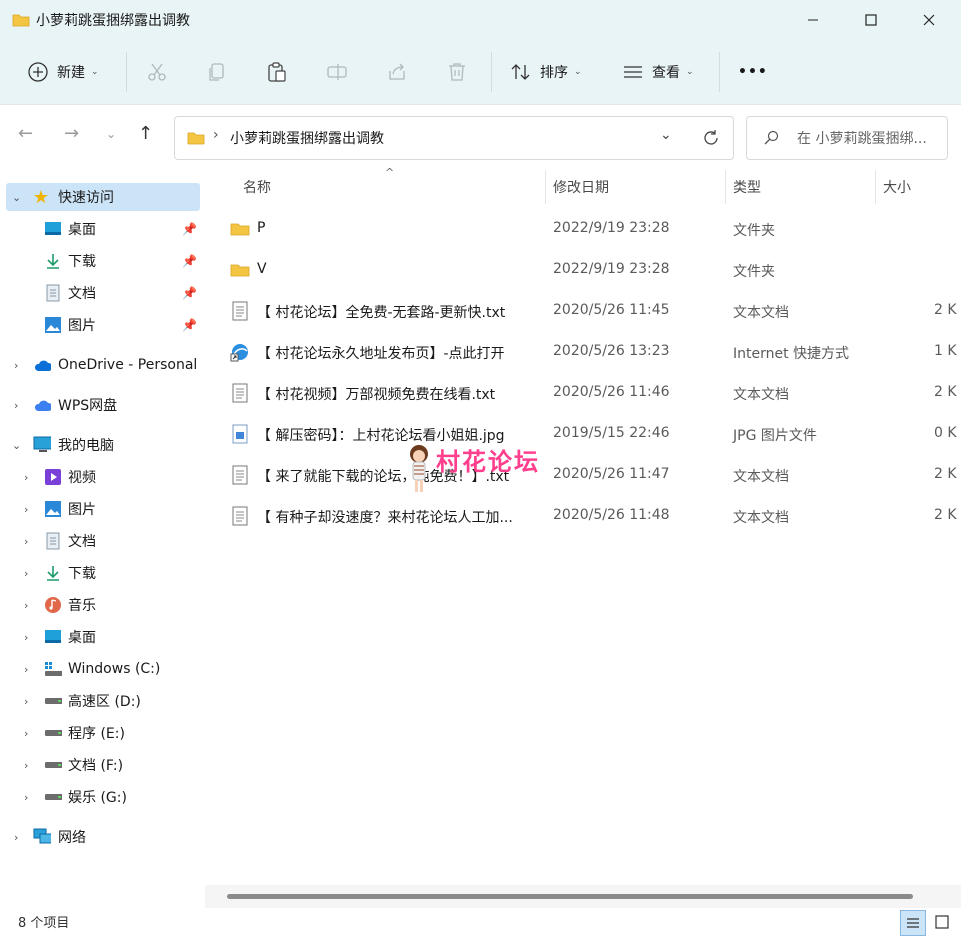  I want to click on copy-button, so click(217, 72).